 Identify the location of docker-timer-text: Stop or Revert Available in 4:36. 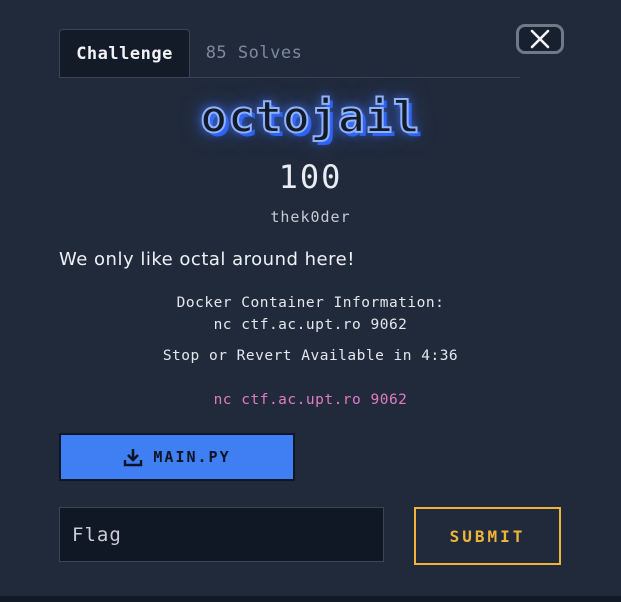
(310, 356).